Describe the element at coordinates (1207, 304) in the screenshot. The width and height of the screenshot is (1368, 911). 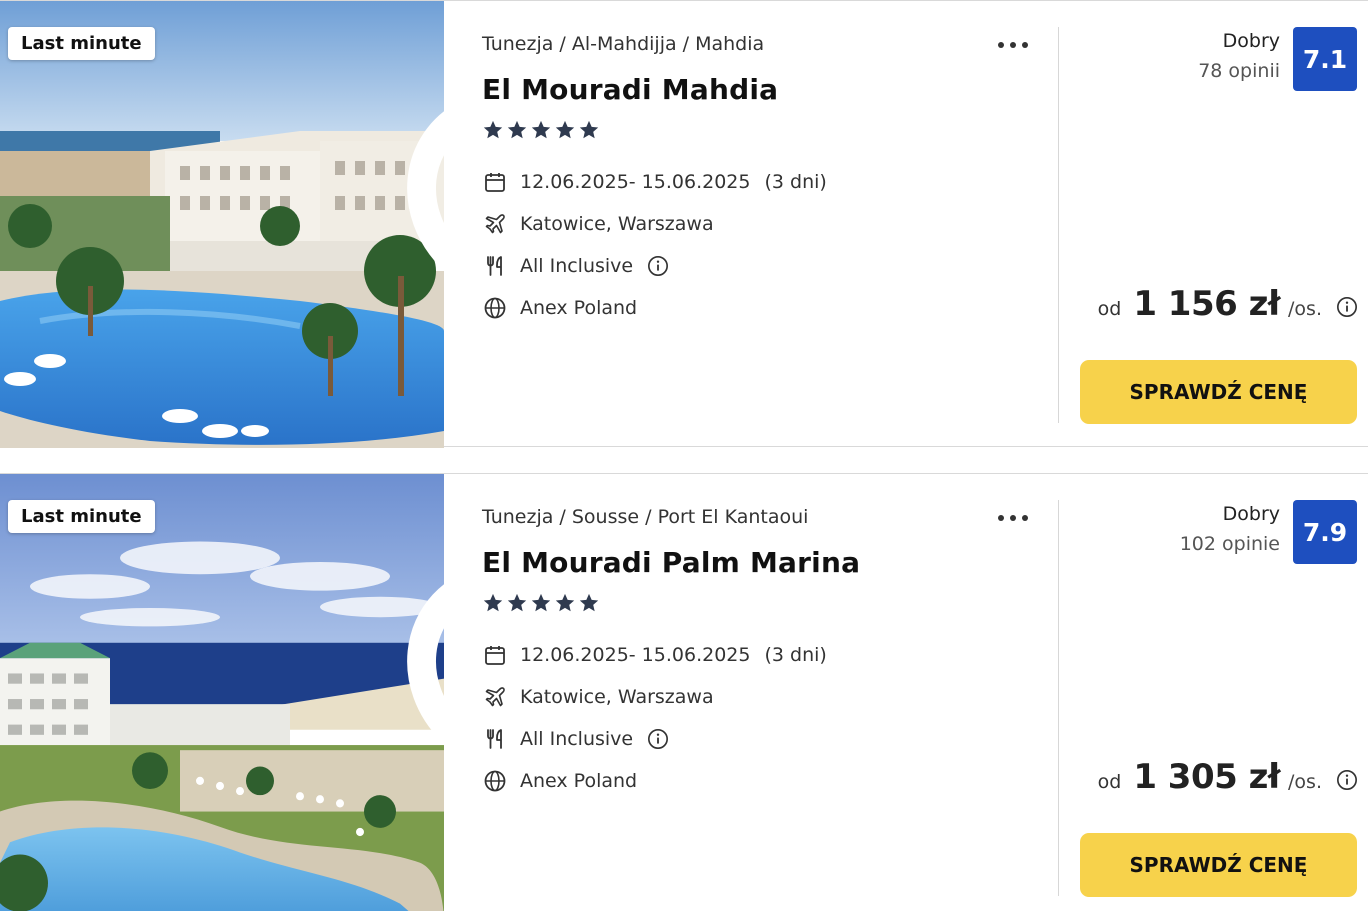
I see `price-value: 1 156 zł` at that location.